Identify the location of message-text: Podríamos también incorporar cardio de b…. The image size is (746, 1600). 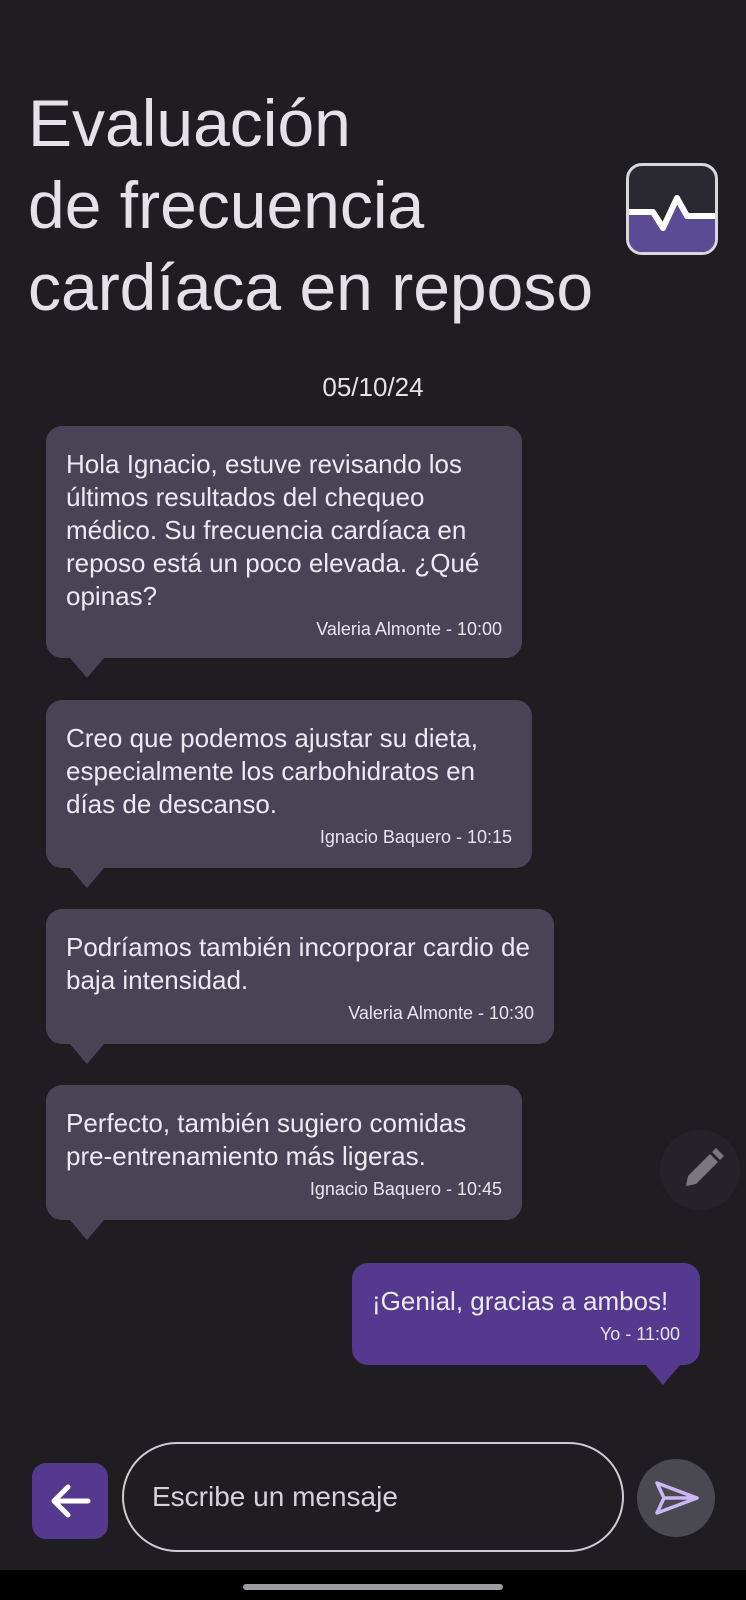
(298, 963).